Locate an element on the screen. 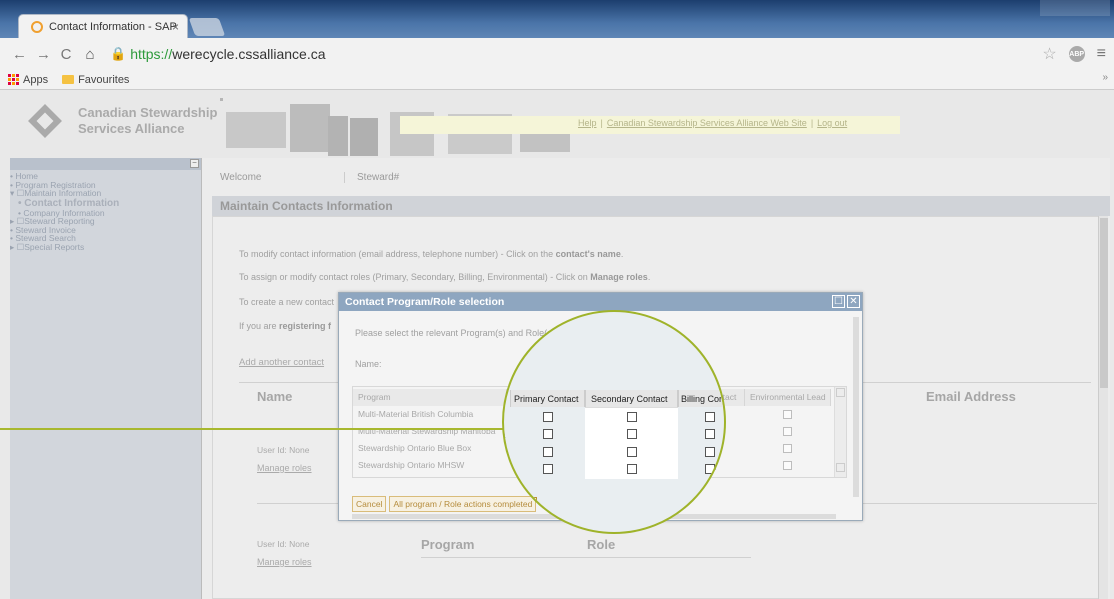 The image size is (1114, 599). user-id-2: User Id: None is located at coordinates (283, 544).